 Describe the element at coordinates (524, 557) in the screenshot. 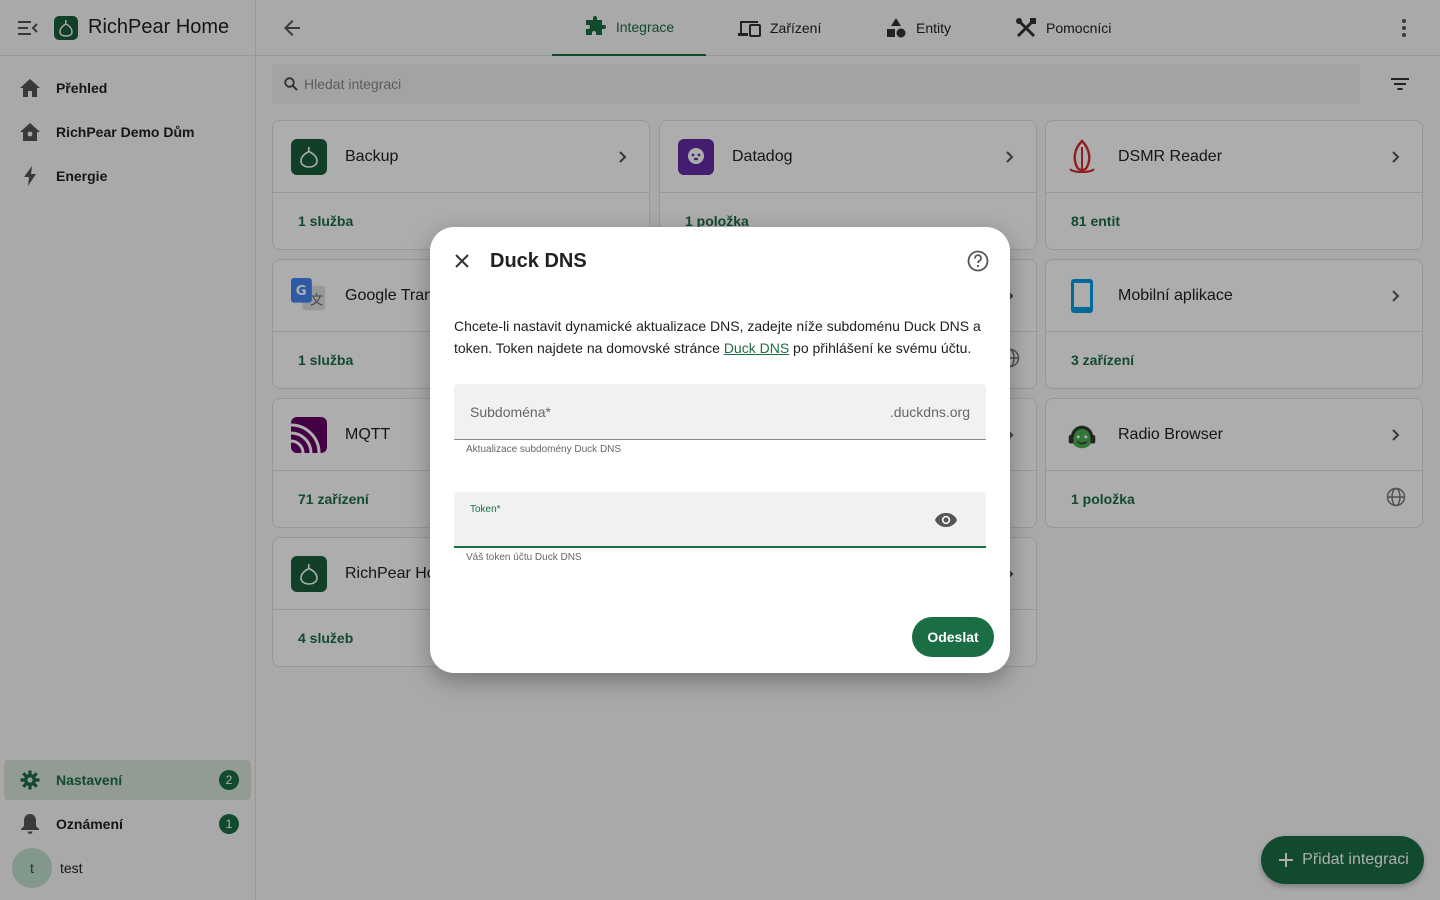

I see `token-helper: Váš token účtu Duck DNS` at that location.